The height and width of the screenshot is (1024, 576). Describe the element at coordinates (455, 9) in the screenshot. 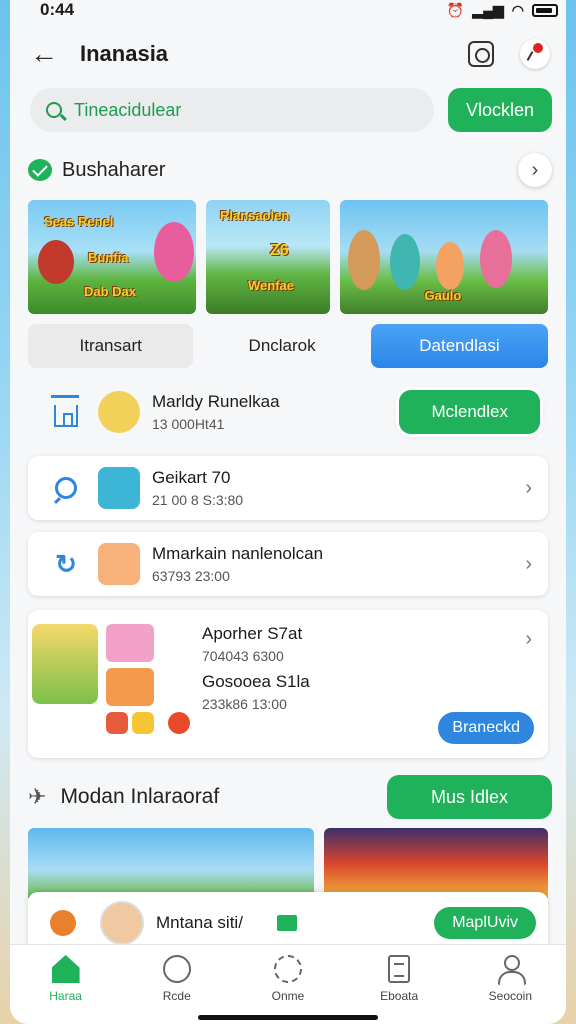

I see `alarm-icon: ⏰` at that location.